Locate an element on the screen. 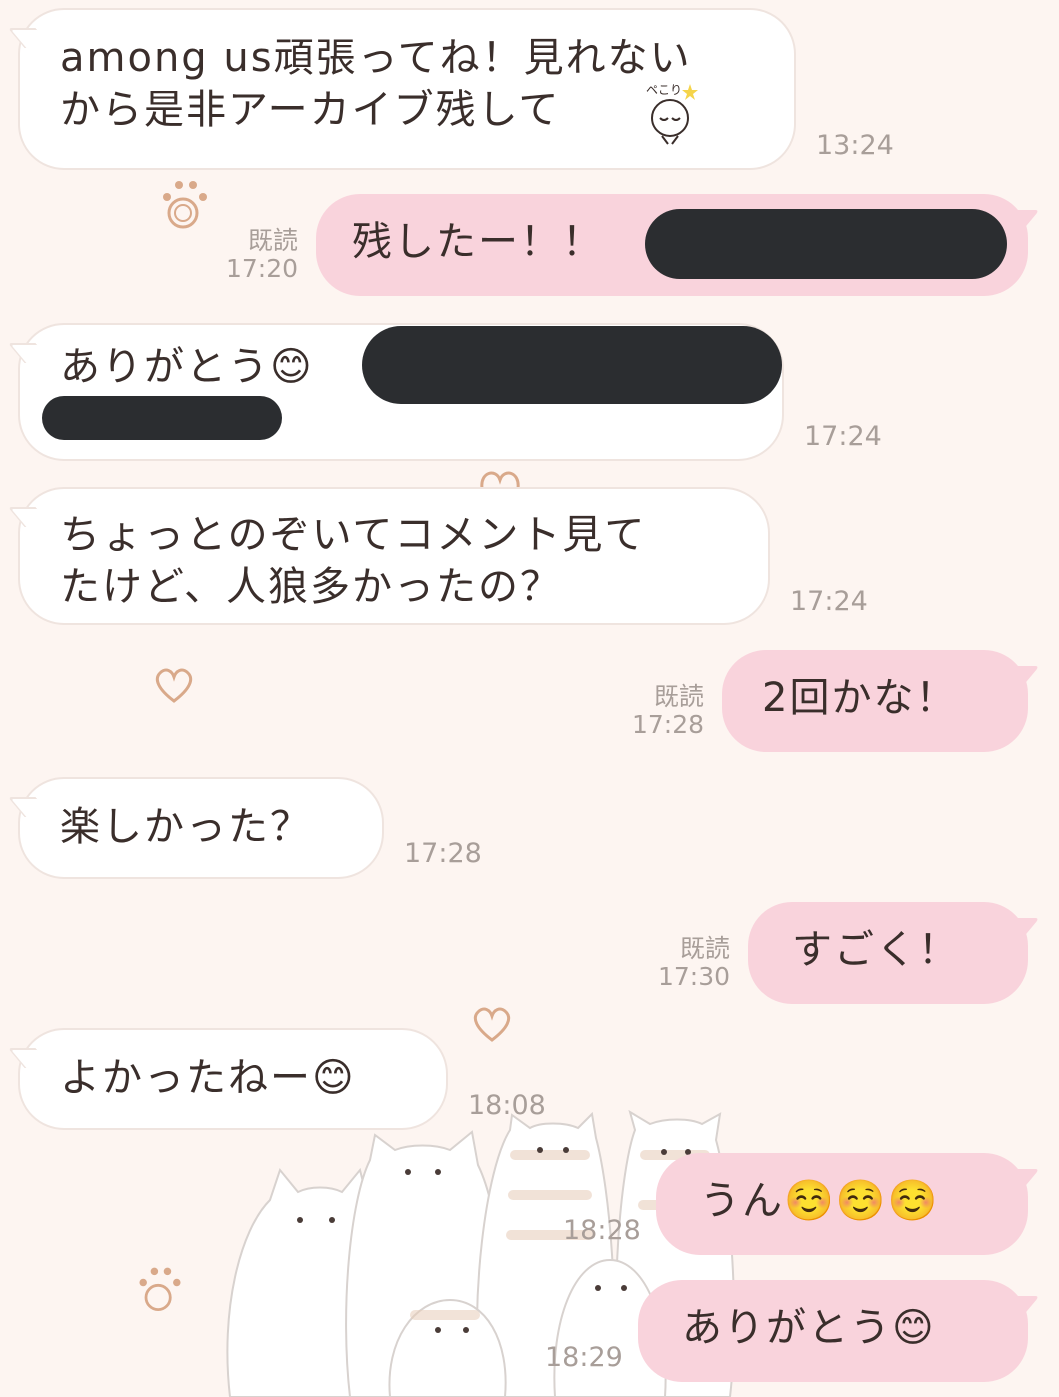 The image size is (1059, 1397). message-bubble-outgoing: すごく！ is located at coordinates (888, 953).